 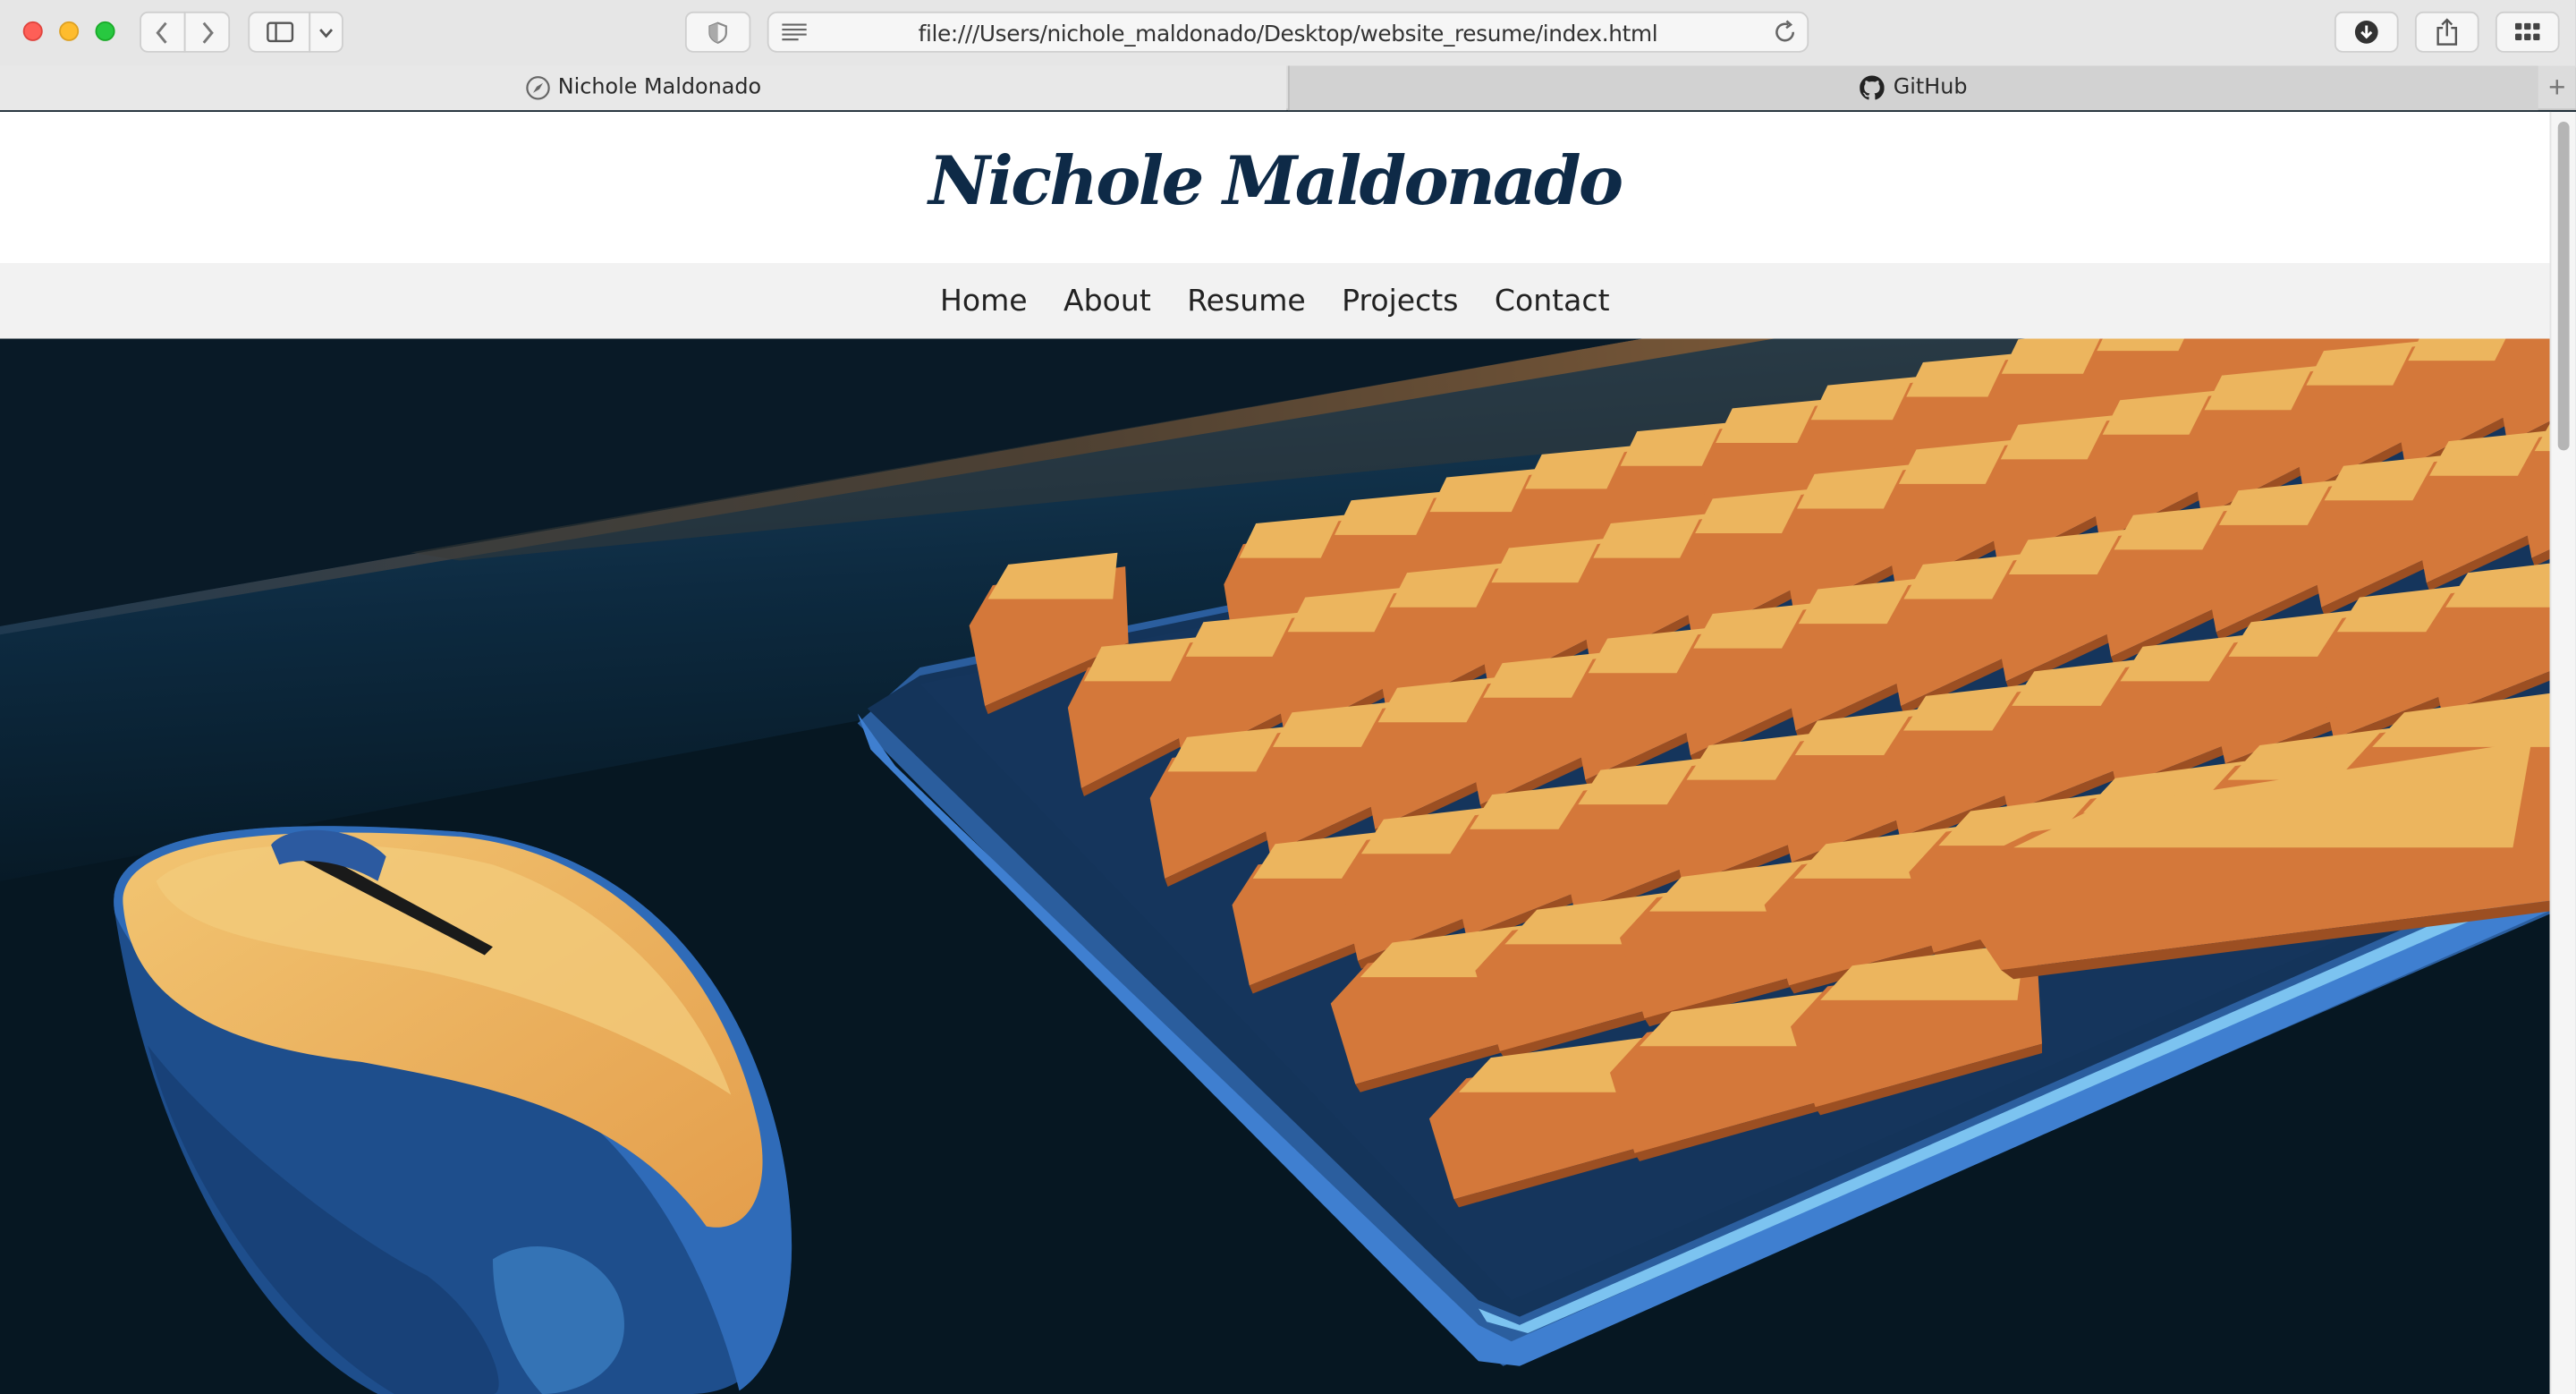 What do you see at coordinates (1275, 181) in the screenshot?
I see `site-title: Nichole Maldonado` at bounding box center [1275, 181].